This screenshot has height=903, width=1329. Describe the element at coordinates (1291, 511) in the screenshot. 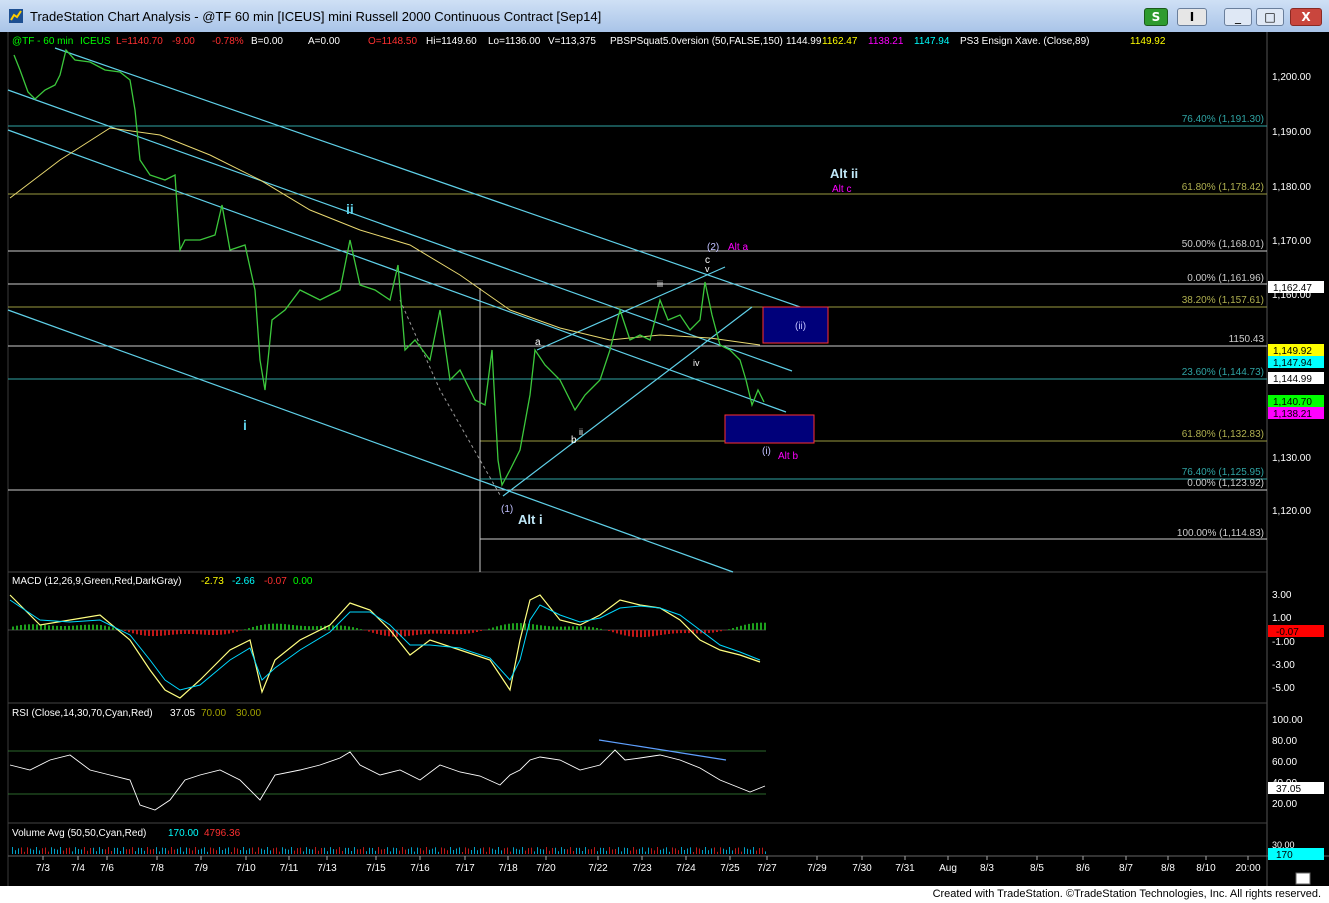

I see `price-tick: 1,120.00` at that location.